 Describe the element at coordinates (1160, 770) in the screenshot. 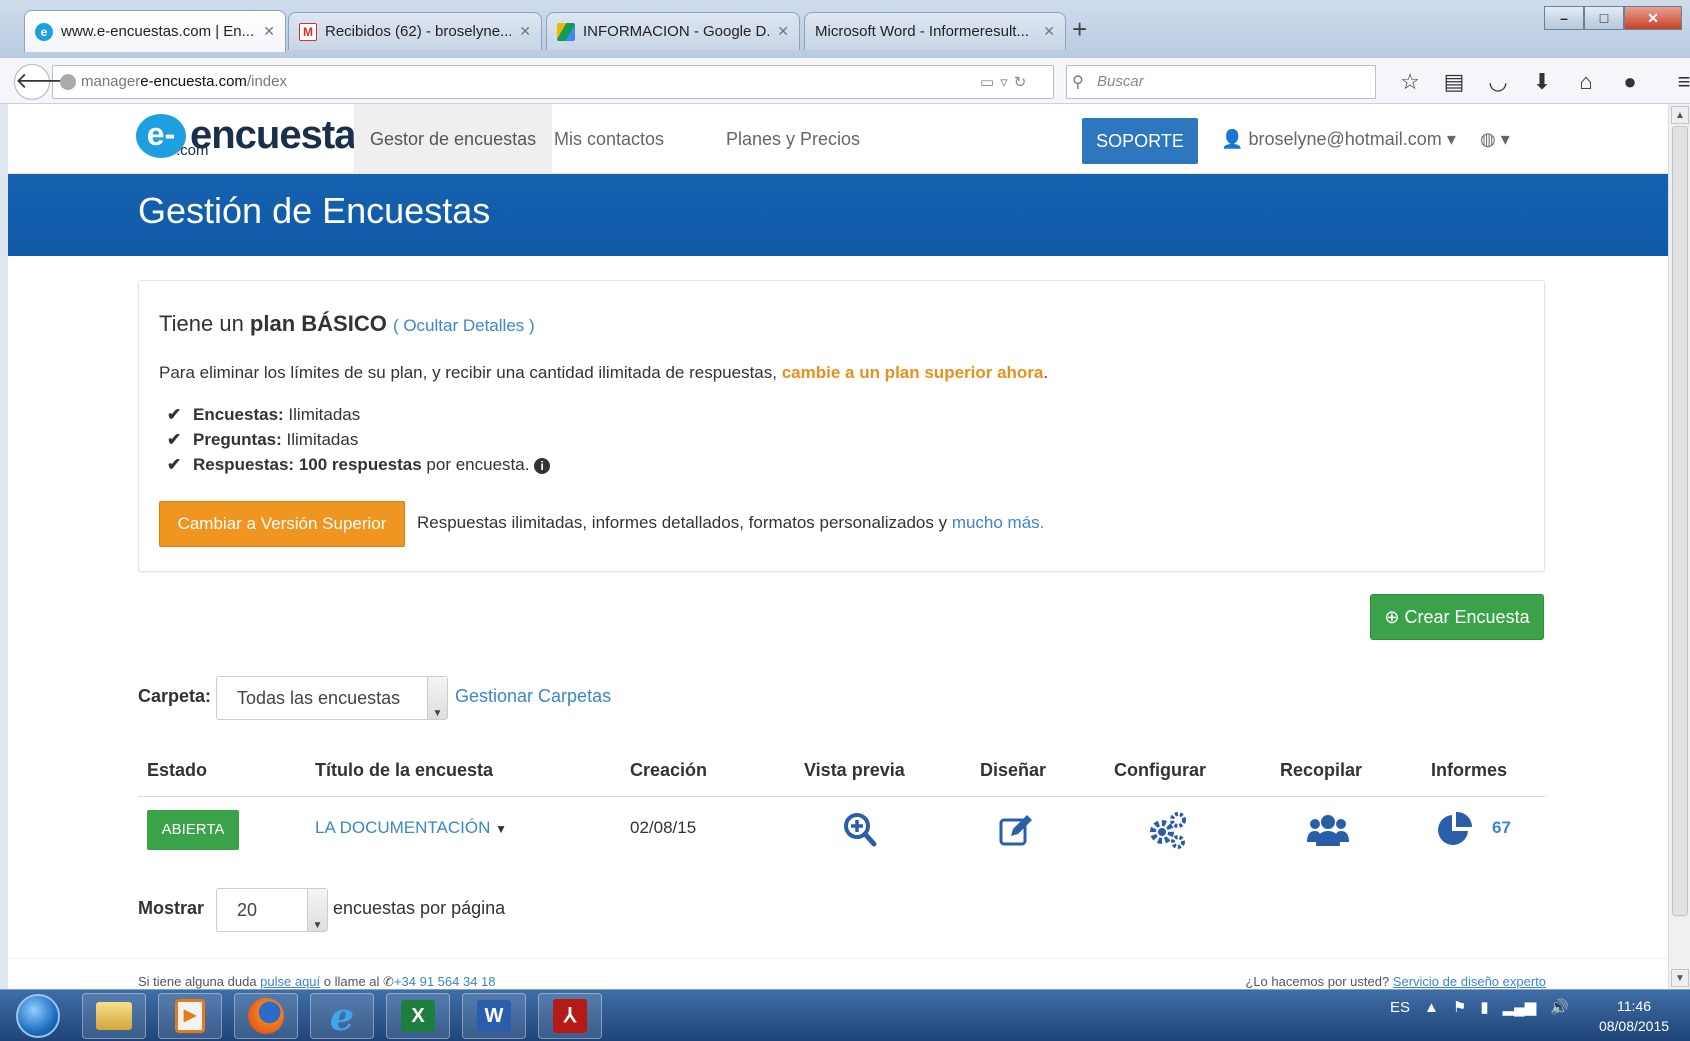

I see `column-header-configure: Configurar` at that location.